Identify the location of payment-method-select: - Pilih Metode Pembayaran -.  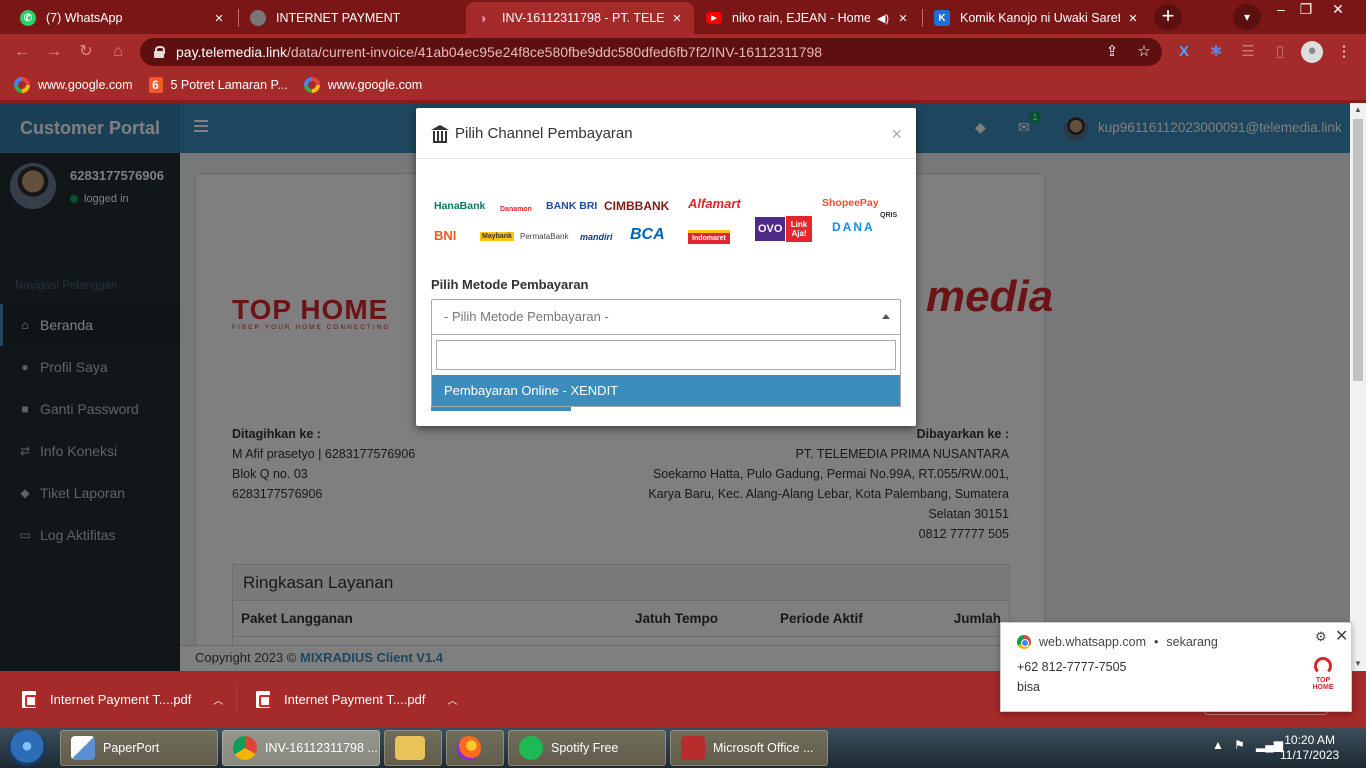
(666, 317).